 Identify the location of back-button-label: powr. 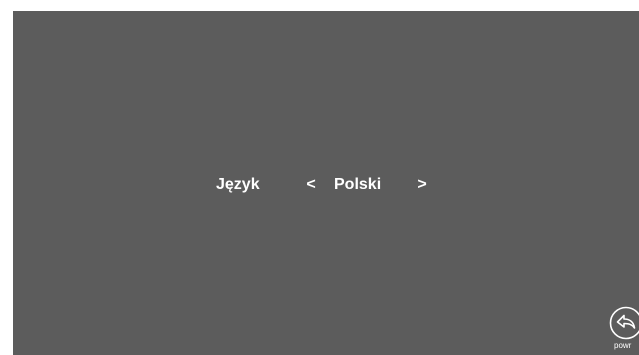
(623, 345).